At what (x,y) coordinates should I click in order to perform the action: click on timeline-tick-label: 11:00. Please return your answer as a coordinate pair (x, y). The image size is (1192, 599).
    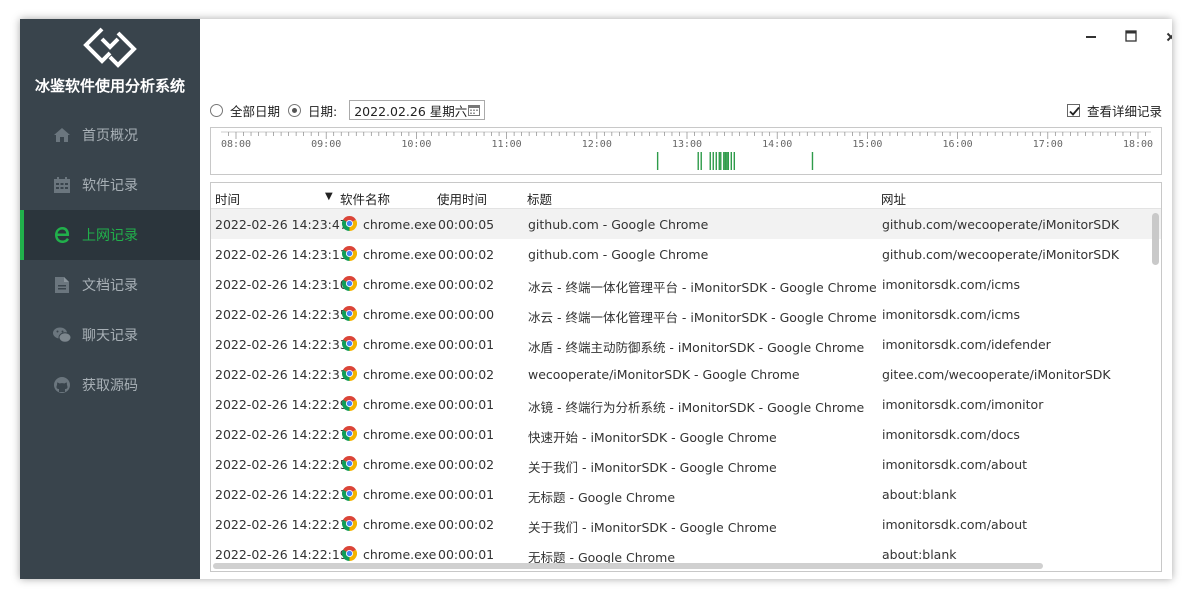
    Looking at the image, I should click on (507, 144).